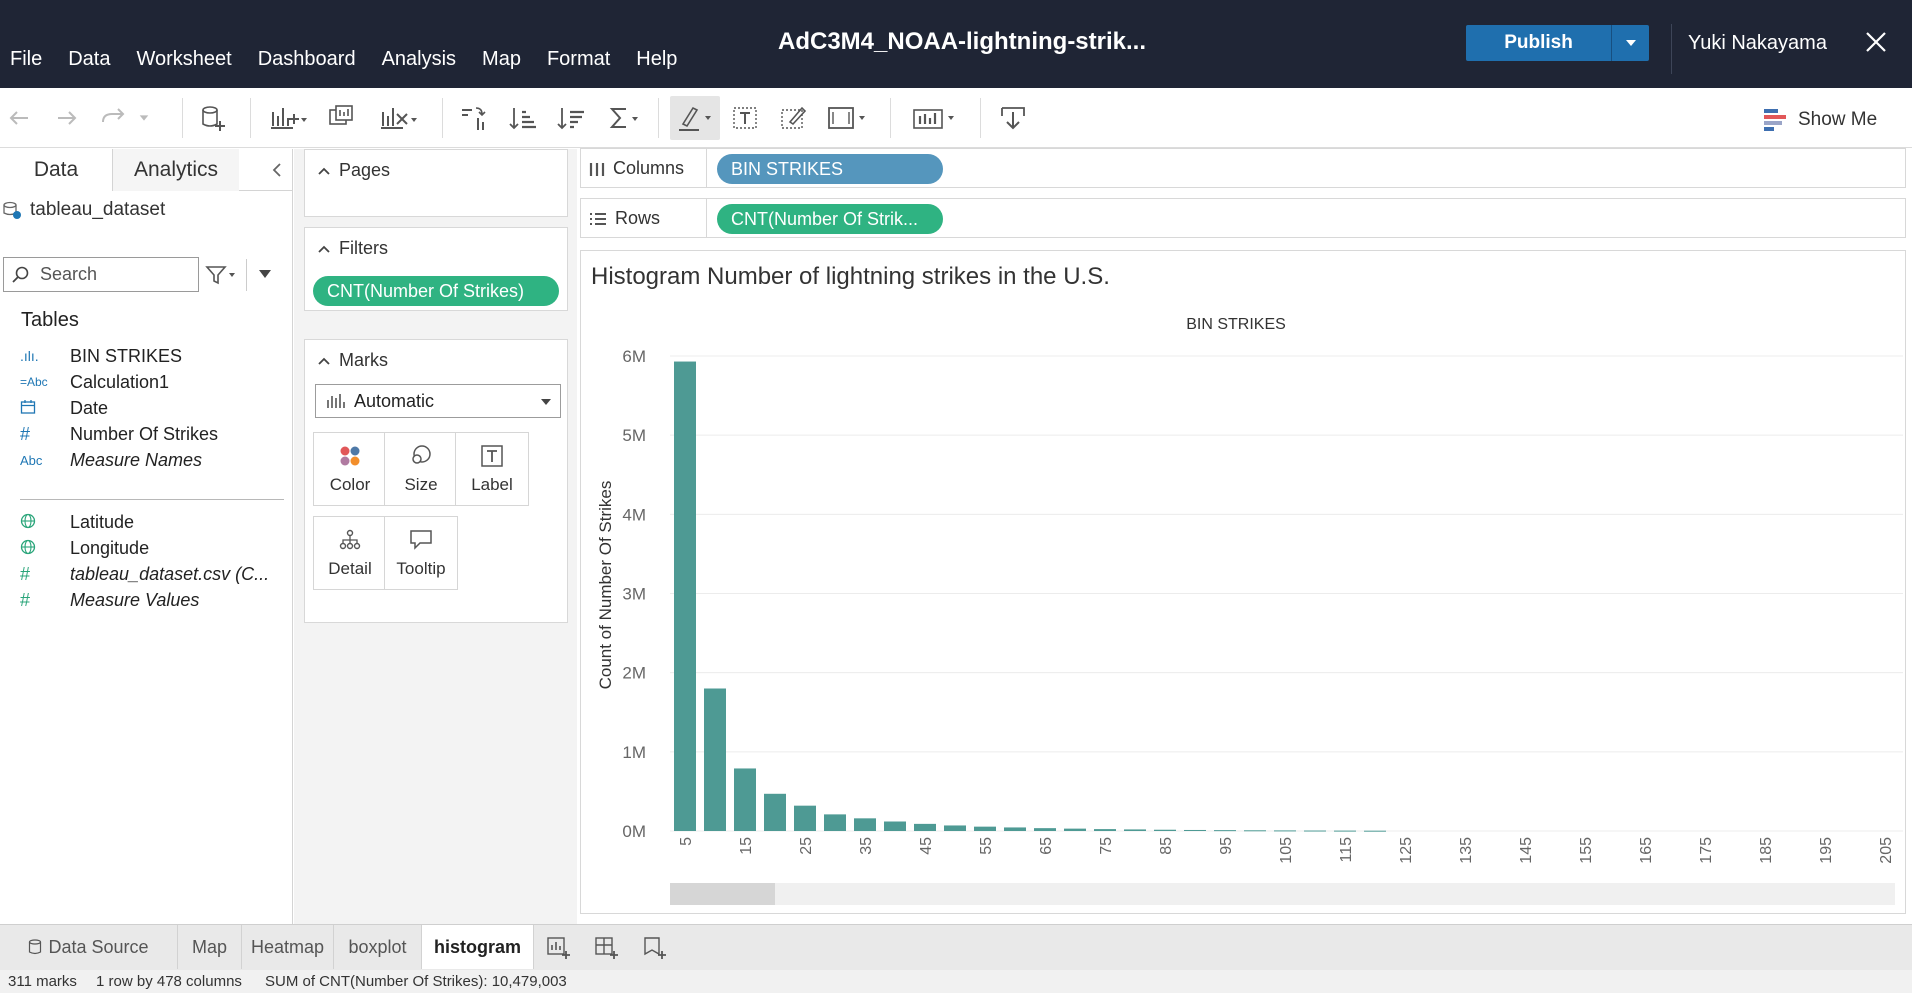 Image resolution: width=1912 pixels, height=993 pixels. I want to click on totals-button, so click(624, 118).